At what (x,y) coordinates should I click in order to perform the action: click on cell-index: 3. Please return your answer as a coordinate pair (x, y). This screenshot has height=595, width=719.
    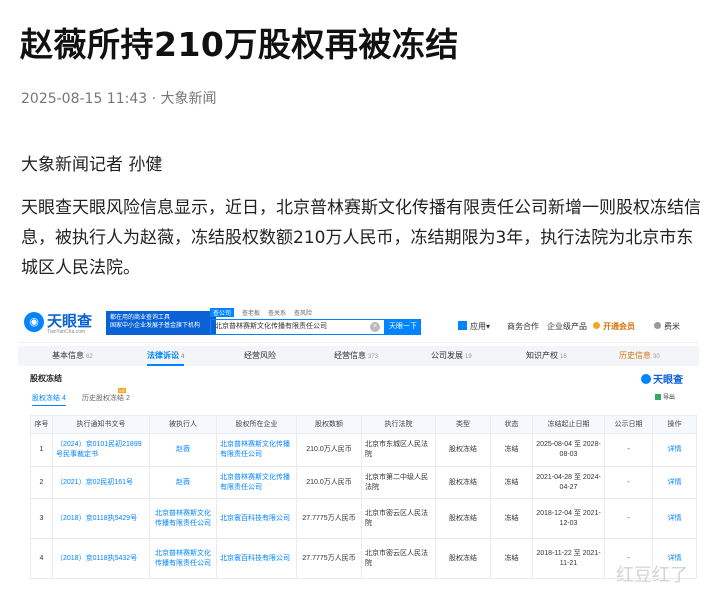
    Looking at the image, I should click on (41, 518).